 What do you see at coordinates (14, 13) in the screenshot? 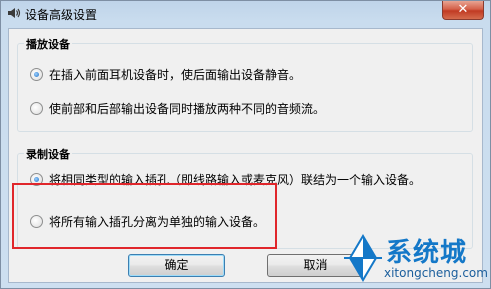
I see `speaker-icon` at bounding box center [14, 13].